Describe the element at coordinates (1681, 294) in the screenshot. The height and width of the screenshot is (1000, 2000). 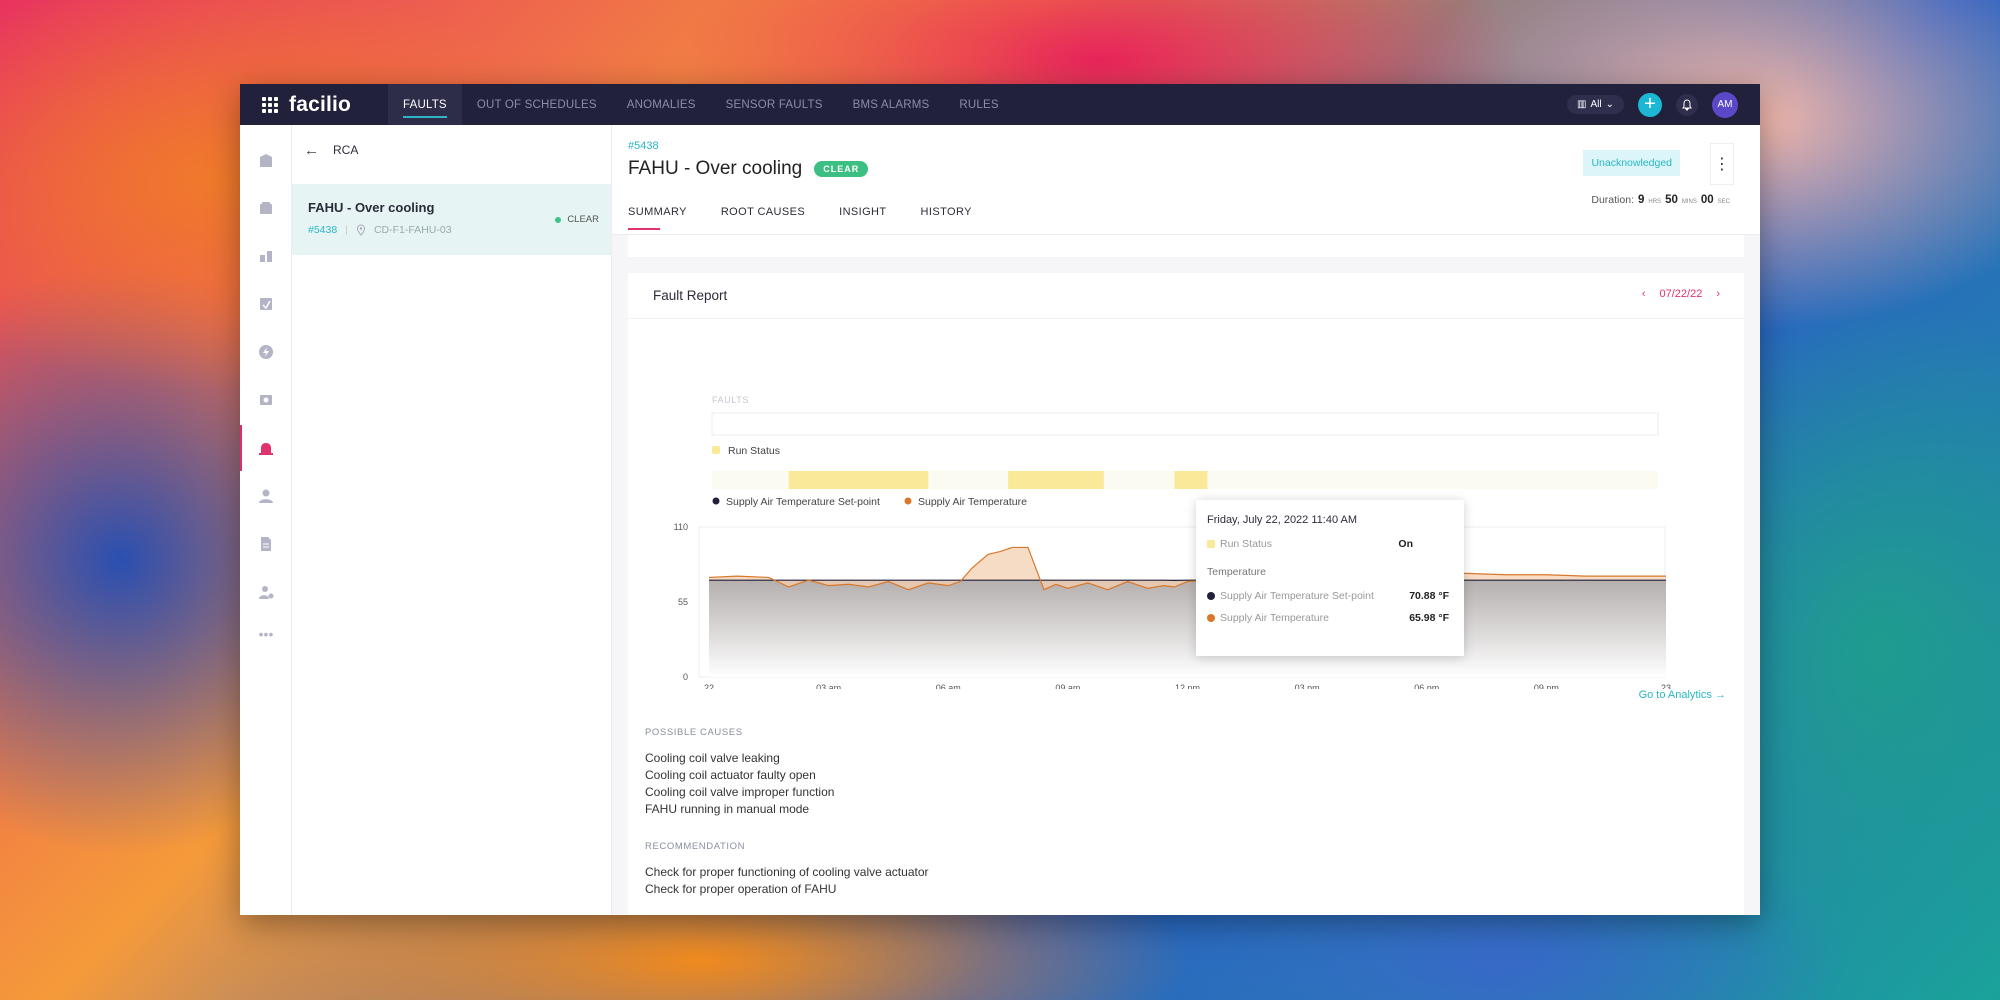
I see `report-date: 07/22/22` at that location.